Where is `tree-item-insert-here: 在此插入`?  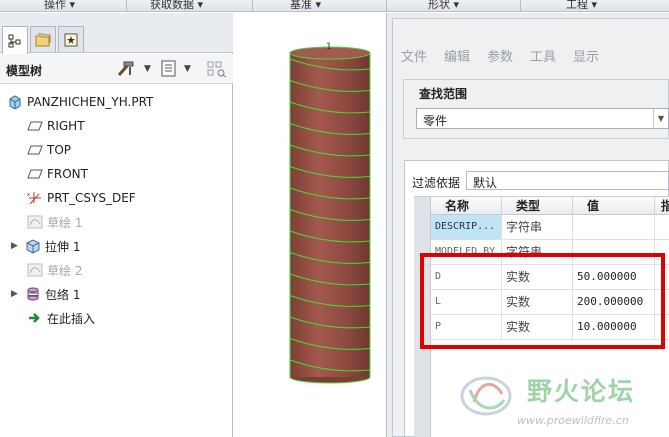
tree-item-insert-here: 在此插入 is located at coordinates (61, 318).